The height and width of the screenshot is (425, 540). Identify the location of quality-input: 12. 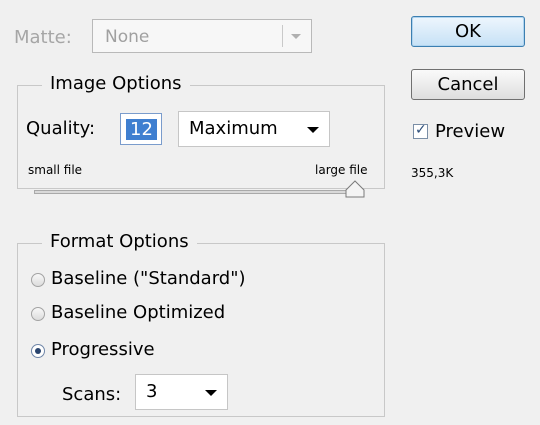
(141, 129).